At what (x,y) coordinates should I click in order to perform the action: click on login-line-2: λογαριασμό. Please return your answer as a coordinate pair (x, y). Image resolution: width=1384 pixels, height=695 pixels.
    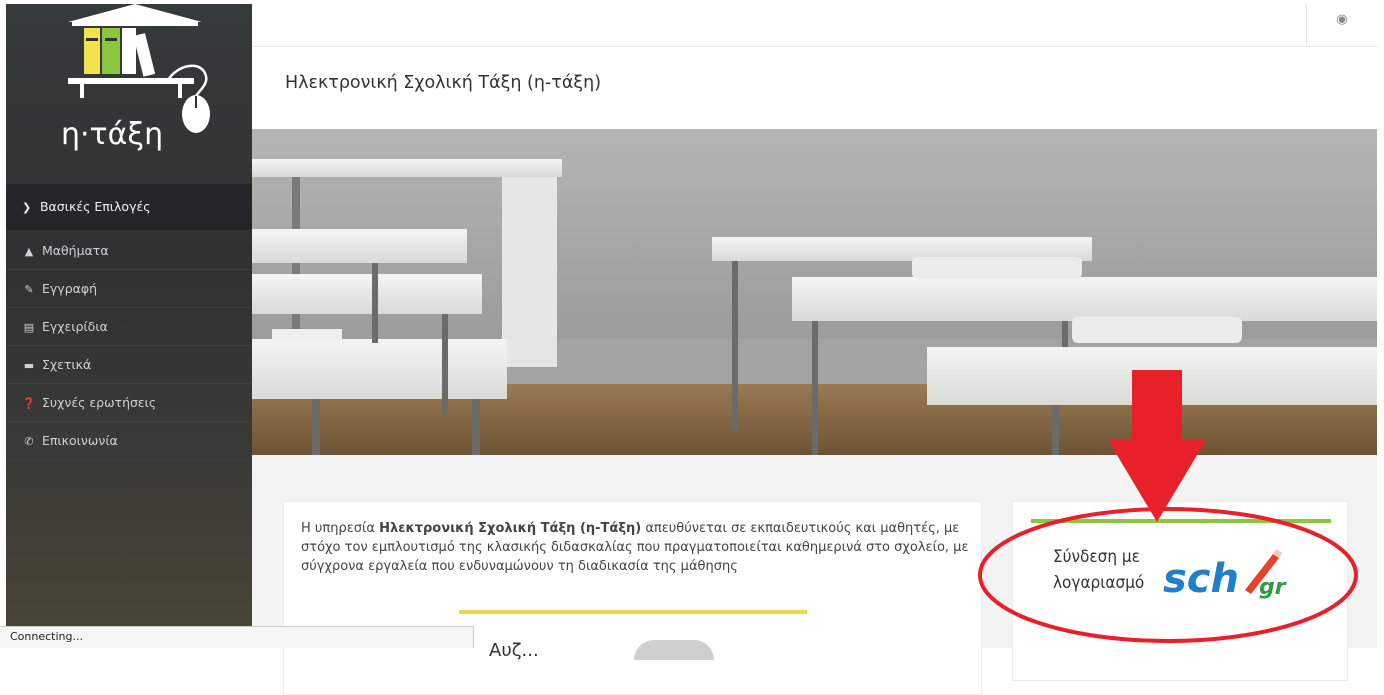
    Looking at the image, I should click on (1099, 583).